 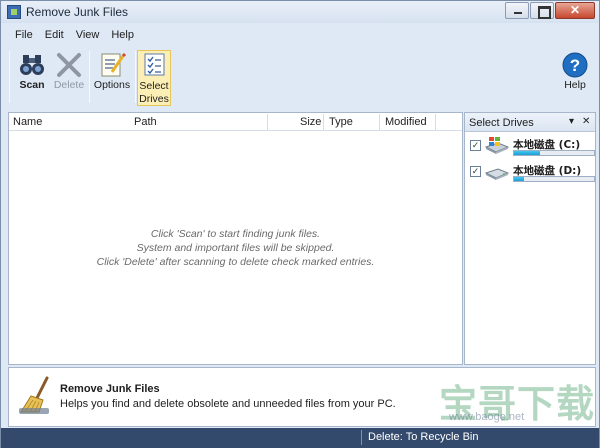 I want to click on menu-bar: File Edit View Help, so click(x=74, y=36).